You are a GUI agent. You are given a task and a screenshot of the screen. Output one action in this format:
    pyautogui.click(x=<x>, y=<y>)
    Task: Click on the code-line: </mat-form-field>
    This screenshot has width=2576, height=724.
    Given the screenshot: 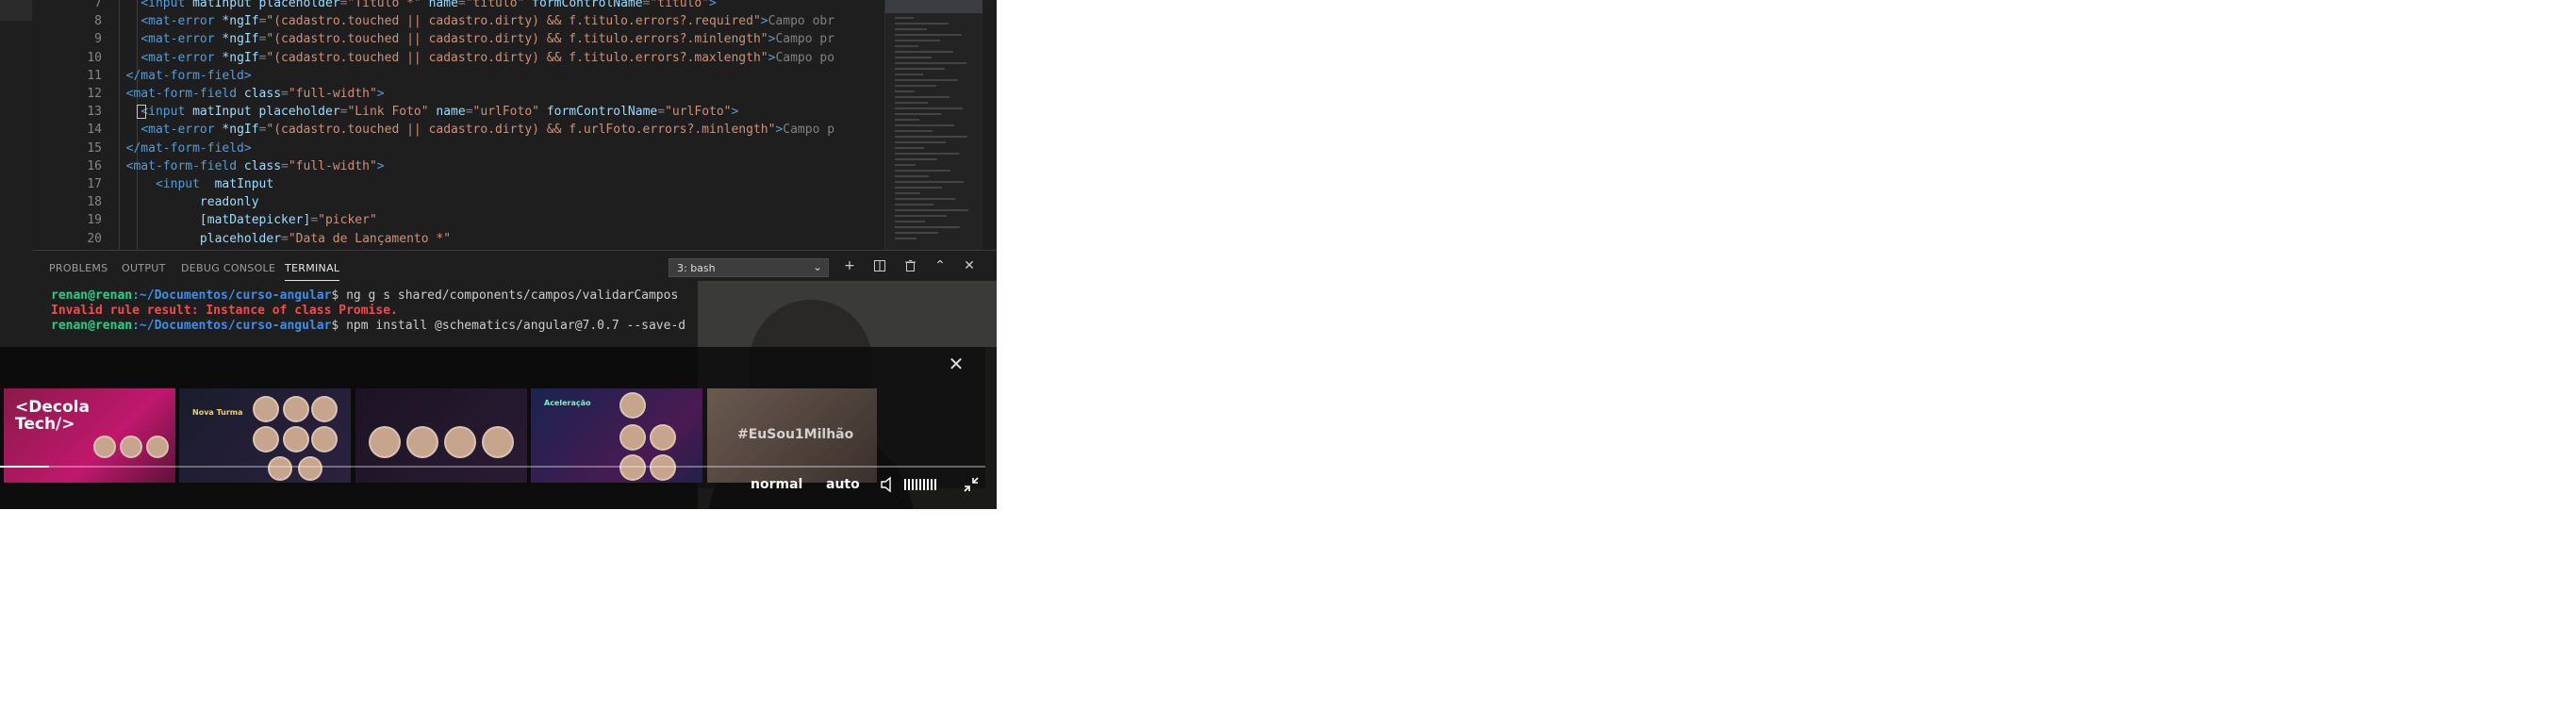 What is the action you would take?
    pyautogui.click(x=181, y=76)
    